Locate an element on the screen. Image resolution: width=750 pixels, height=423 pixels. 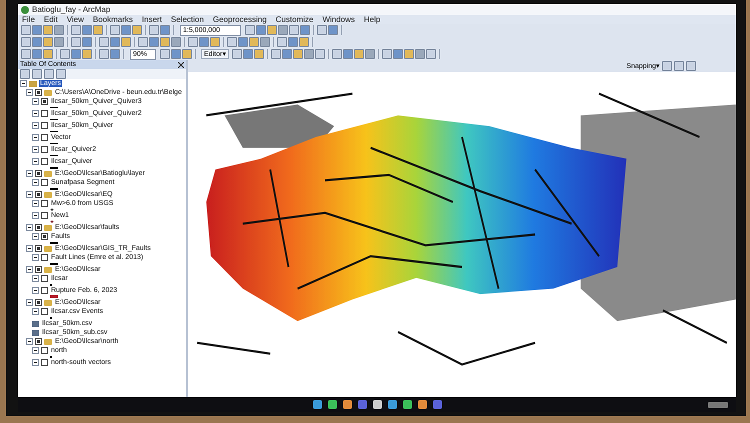
menu-item: Windows is located at coordinates (338, 19).